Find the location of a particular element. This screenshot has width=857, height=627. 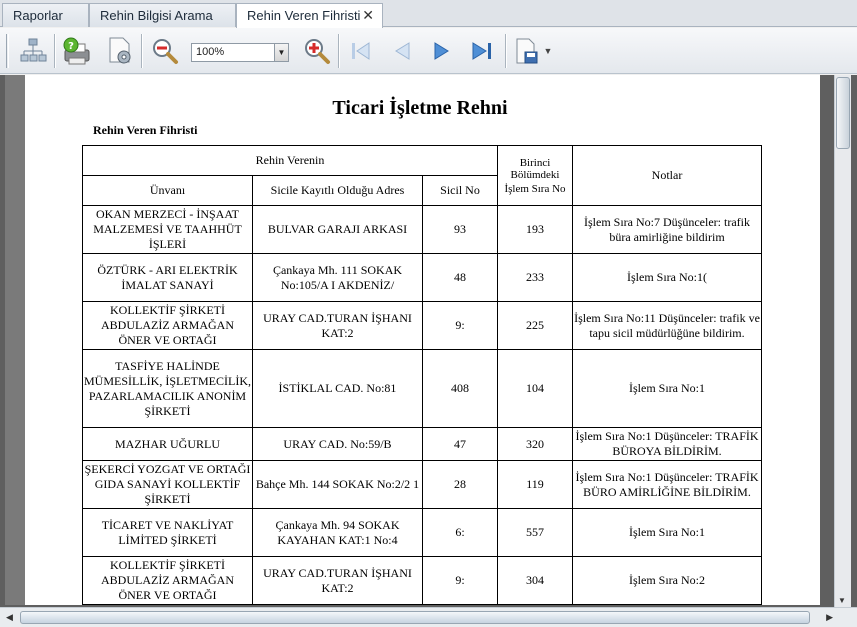

horizontal-scroll-thumb is located at coordinates (415, 617).